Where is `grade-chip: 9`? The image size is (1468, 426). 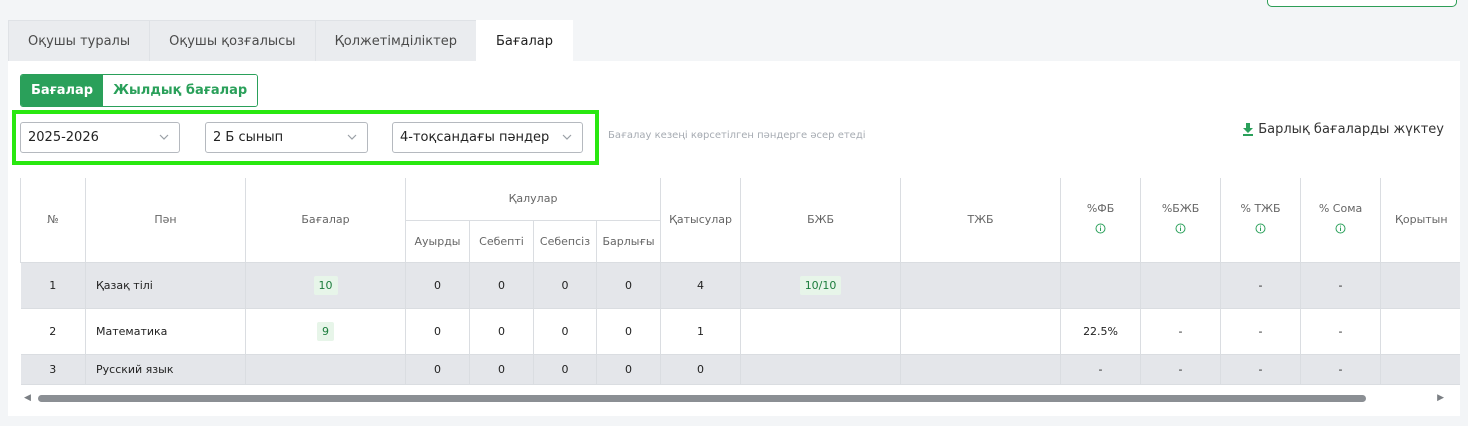 grade-chip: 9 is located at coordinates (325, 331).